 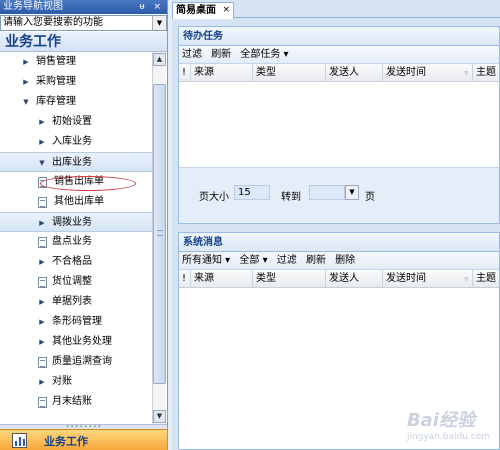 What do you see at coordinates (72, 141) in the screenshot?
I see `sidebar-item-label: 入库业务` at bounding box center [72, 141].